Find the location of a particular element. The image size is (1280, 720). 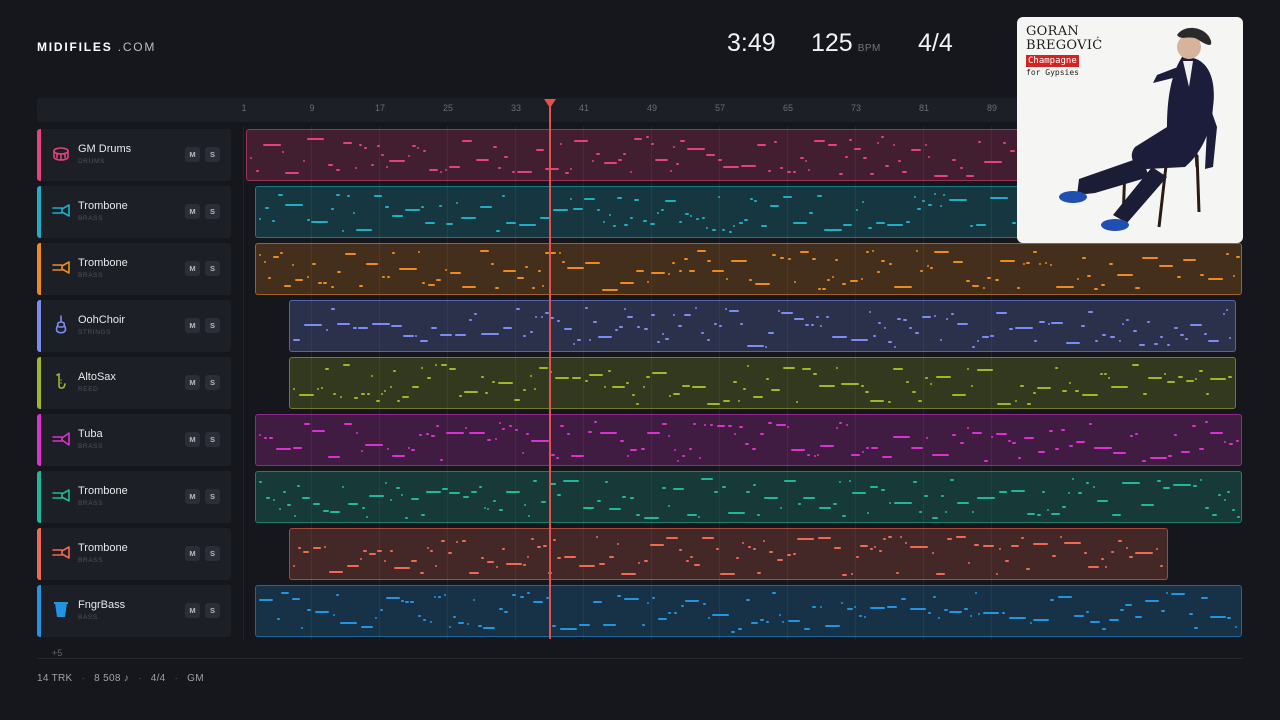

track-header: AltoSax REED M S is located at coordinates (134, 383).